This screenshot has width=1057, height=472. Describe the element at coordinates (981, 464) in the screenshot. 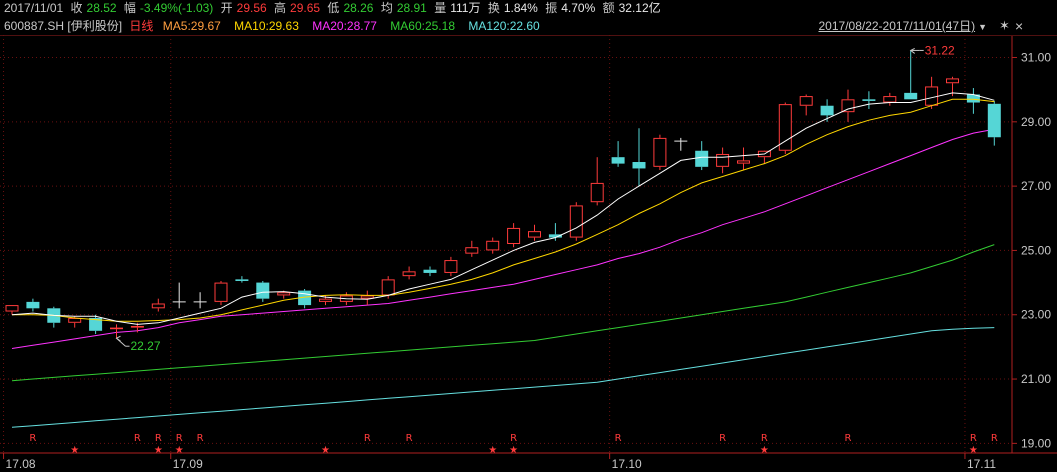

I see `x-tick-label: 17.11` at that location.